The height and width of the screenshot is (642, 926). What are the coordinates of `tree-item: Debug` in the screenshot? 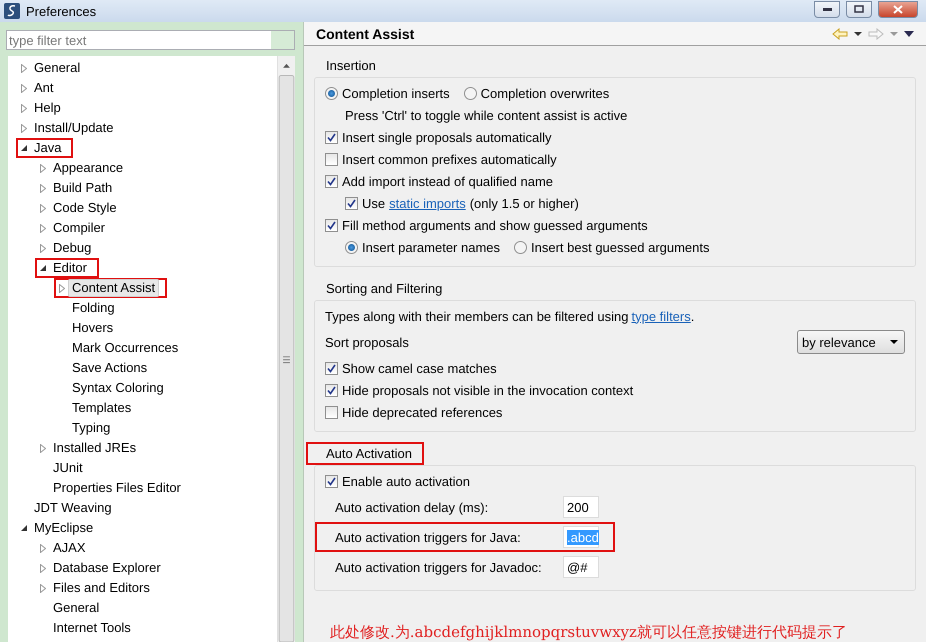 It's located at (69, 248).